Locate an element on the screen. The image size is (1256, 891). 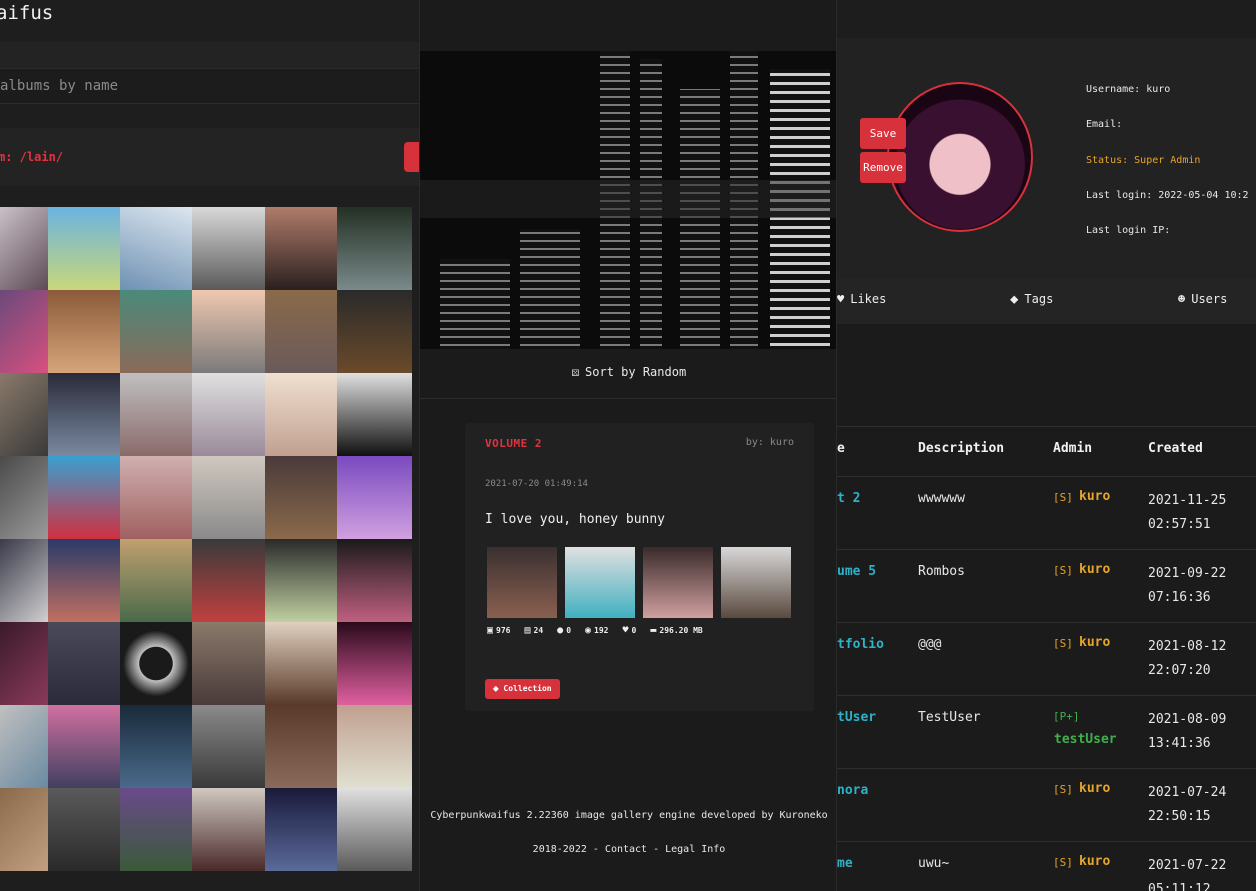
album-stats: ▣ 976 ▤ 24 ● 0 ◉ 192 ♥ 0 ▬ 296.20 MB is located at coordinates (595, 630).